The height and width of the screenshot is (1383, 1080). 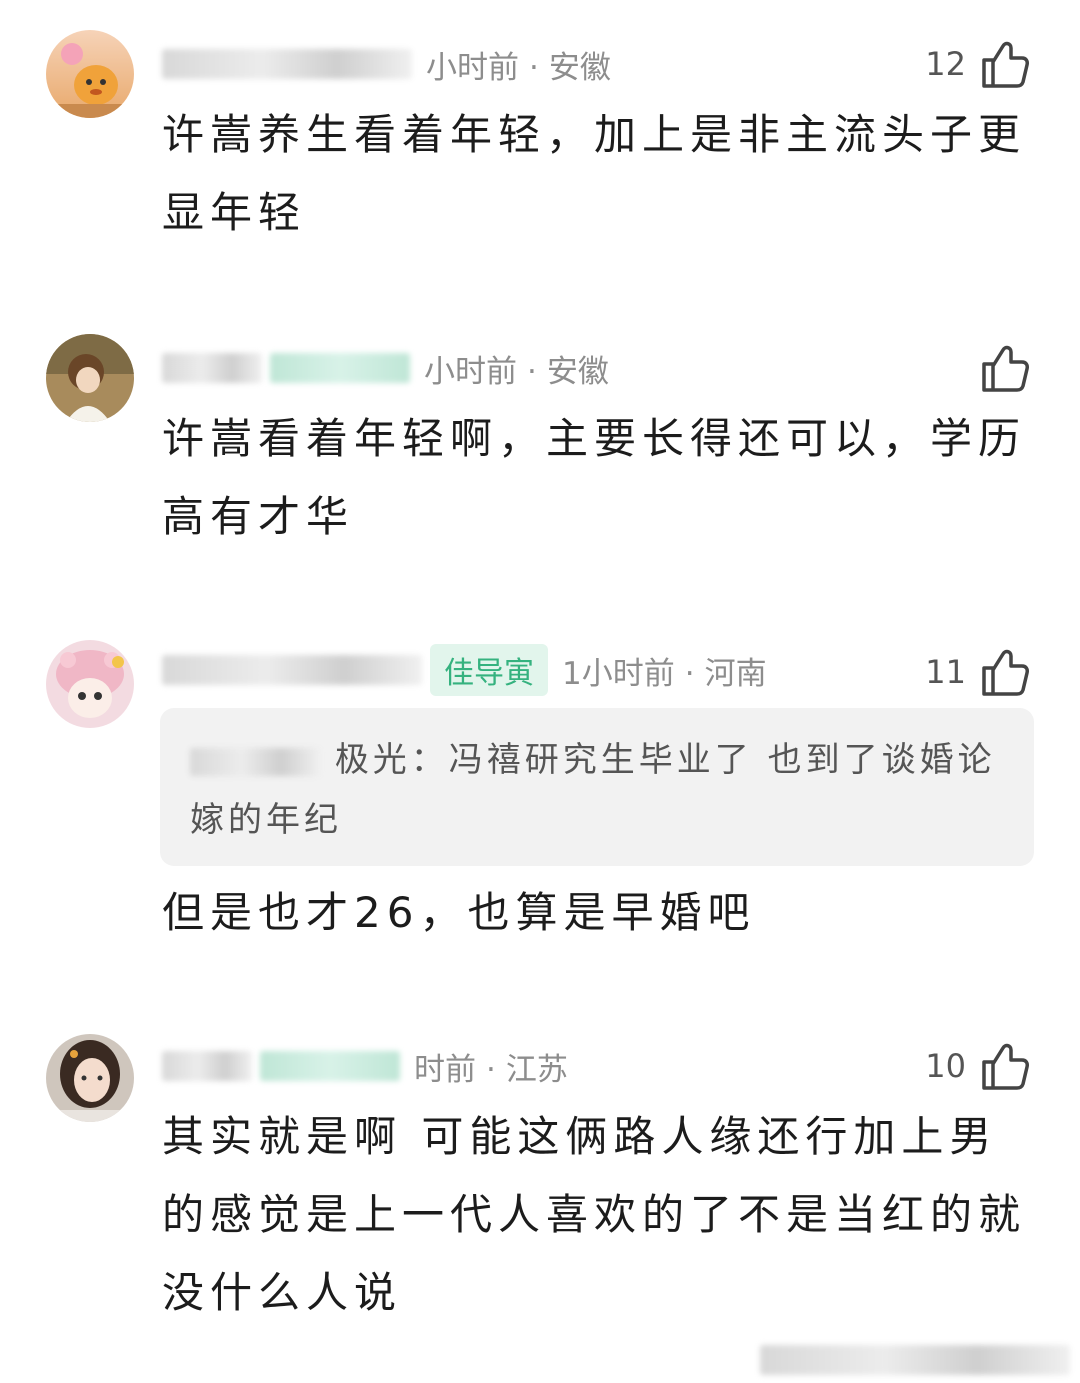 I want to click on comment-text: 许嵩看着年轻啊，主要长得还可以，学历高有才华, so click(x=594, y=477).